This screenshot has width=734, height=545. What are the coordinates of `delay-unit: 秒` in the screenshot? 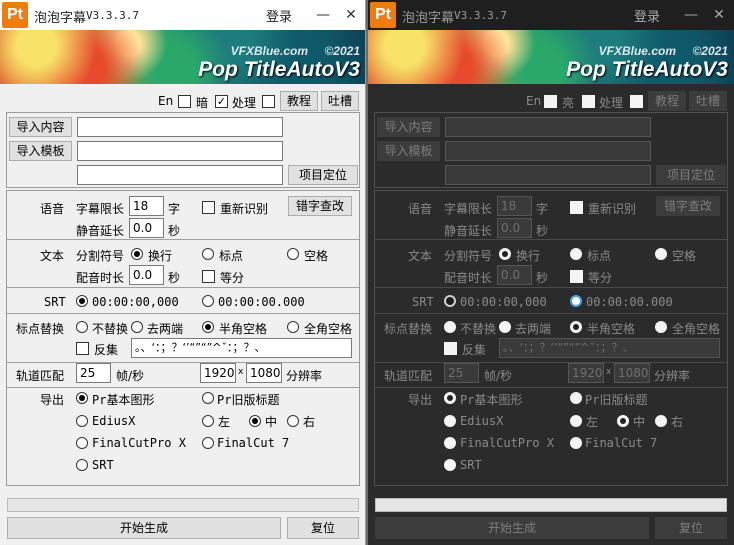 It's located at (174, 231).